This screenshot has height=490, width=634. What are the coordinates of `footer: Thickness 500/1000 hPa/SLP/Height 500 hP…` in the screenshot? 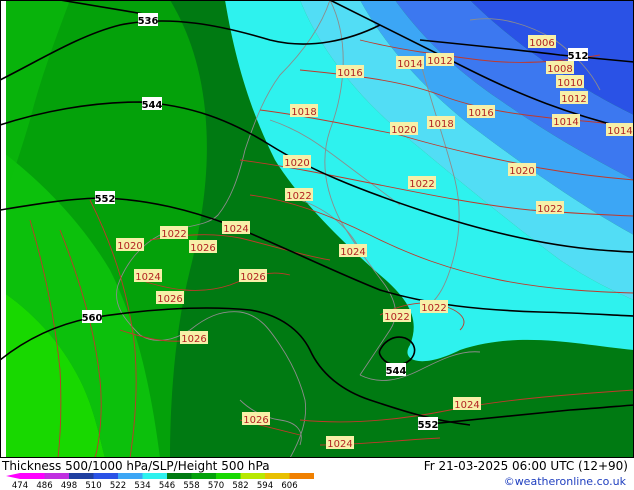 It's located at (317, 474).